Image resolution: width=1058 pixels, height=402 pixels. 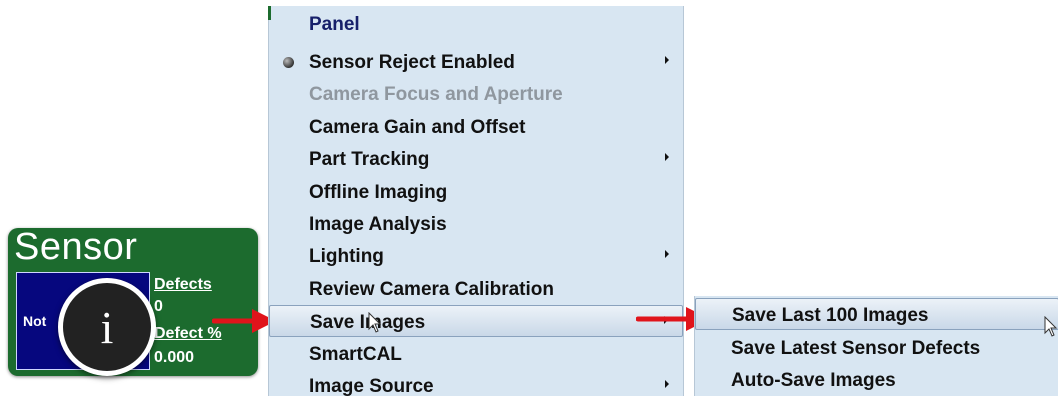 What do you see at coordinates (436, 94) in the screenshot?
I see `menu-item-label: Camera Focus and Aperture` at bounding box center [436, 94].